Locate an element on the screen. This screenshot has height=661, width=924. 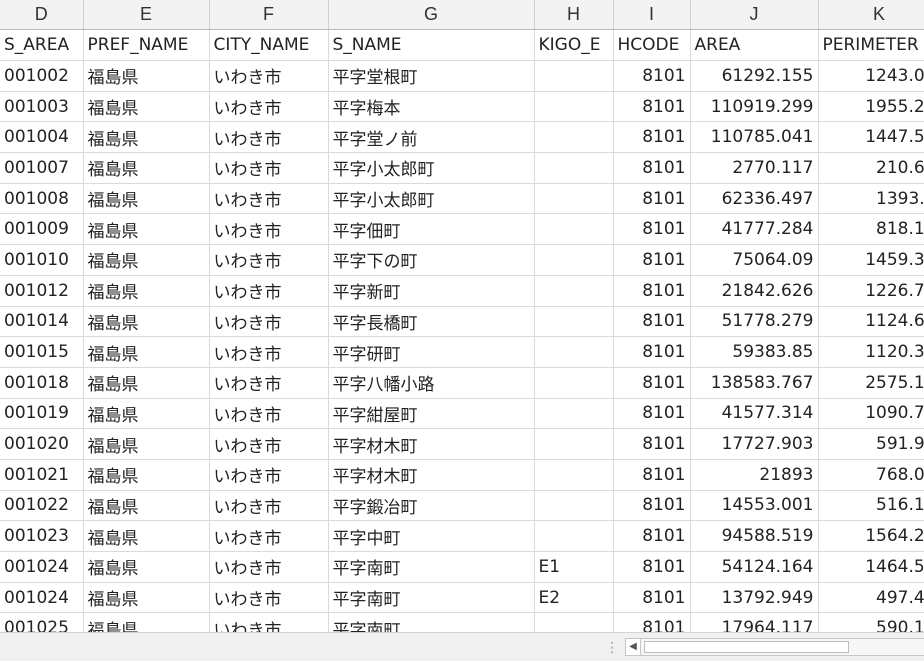
cell: 001022 is located at coordinates (42, 506).